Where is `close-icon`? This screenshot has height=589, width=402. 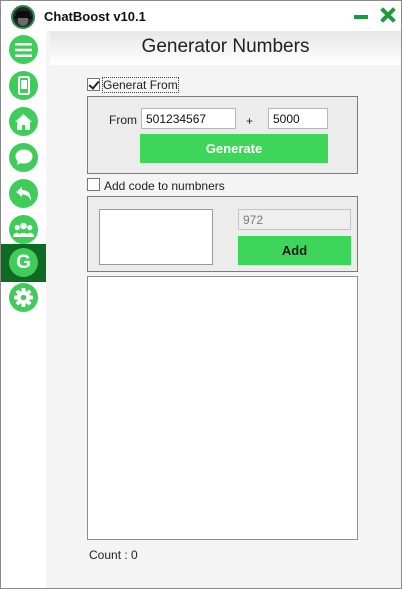
close-icon is located at coordinates (387, 15).